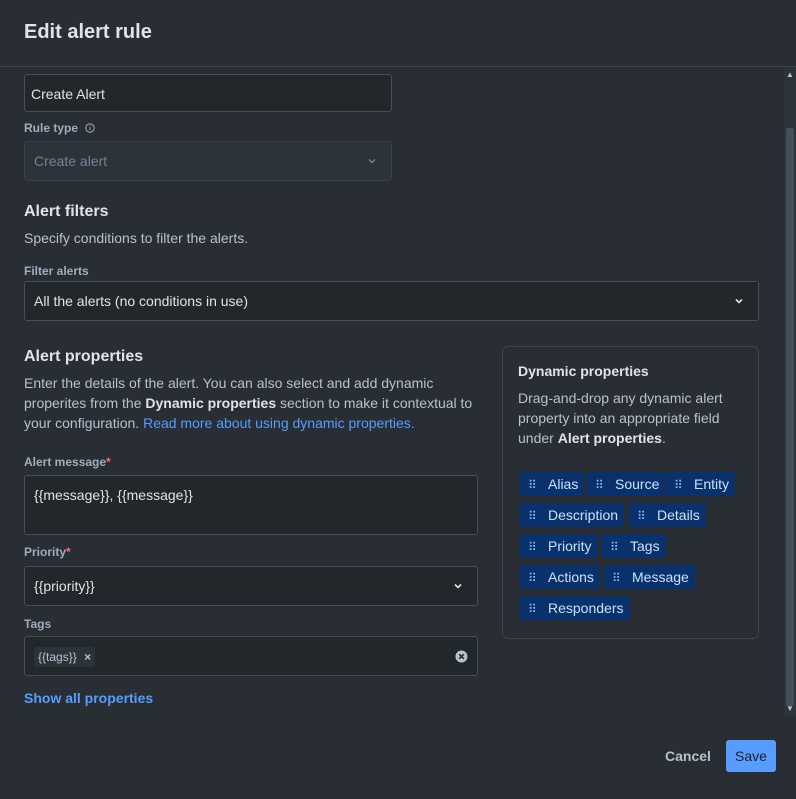  What do you see at coordinates (572, 515) in the screenshot?
I see `chip-description: ⠿ Description` at bounding box center [572, 515].